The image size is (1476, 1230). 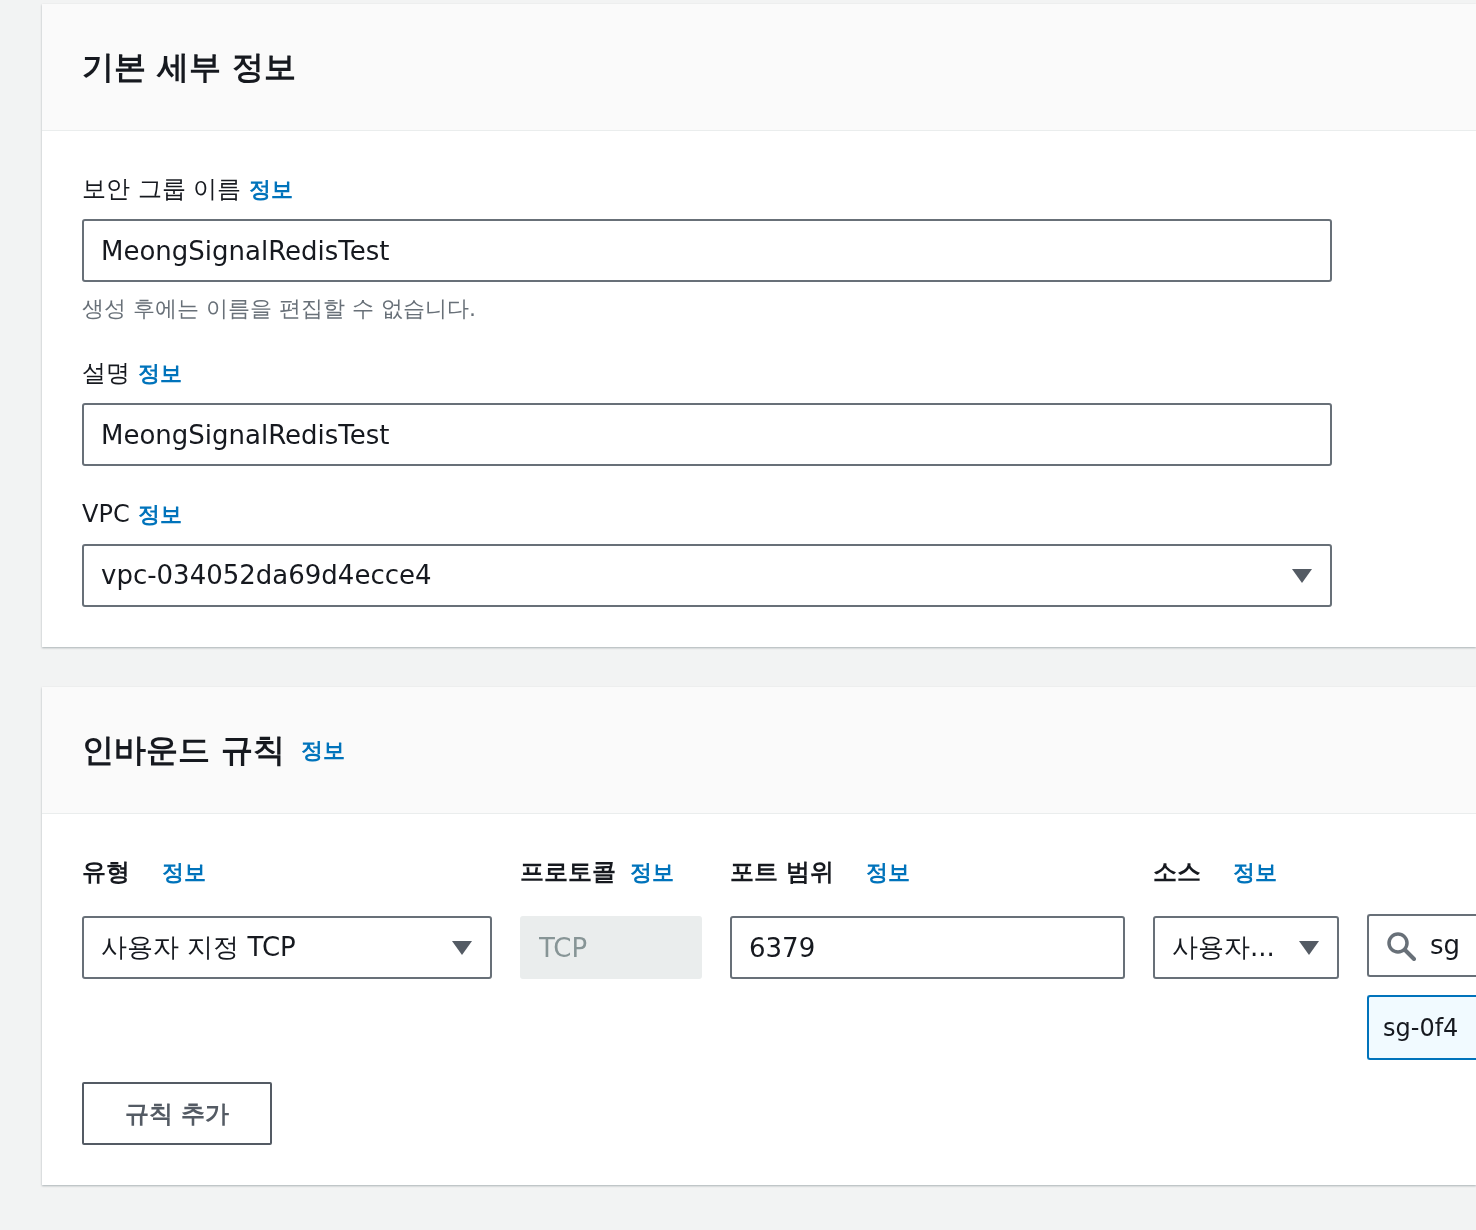 What do you see at coordinates (287, 947) in the screenshot?
I see `select-field: 사용자 지정 TCP` at bounding box center [287, 947].